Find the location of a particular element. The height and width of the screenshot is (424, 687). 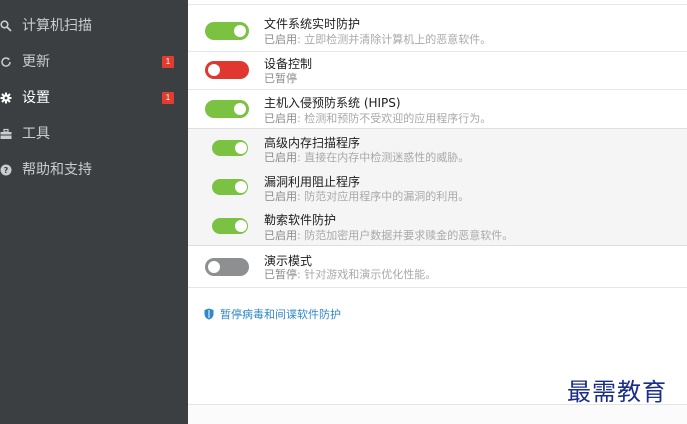

feature-title: 漏洞利用阻止程序 is located at coordinates (312, 182).